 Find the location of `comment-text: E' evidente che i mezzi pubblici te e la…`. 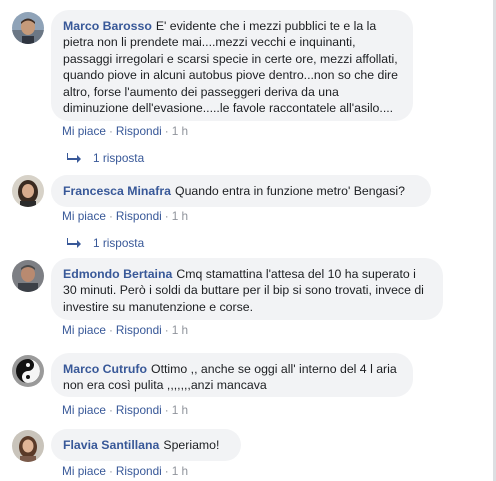

comment-text: E' evidente che i mezzi pubblici te e la… is located at coordinates (230, 67).